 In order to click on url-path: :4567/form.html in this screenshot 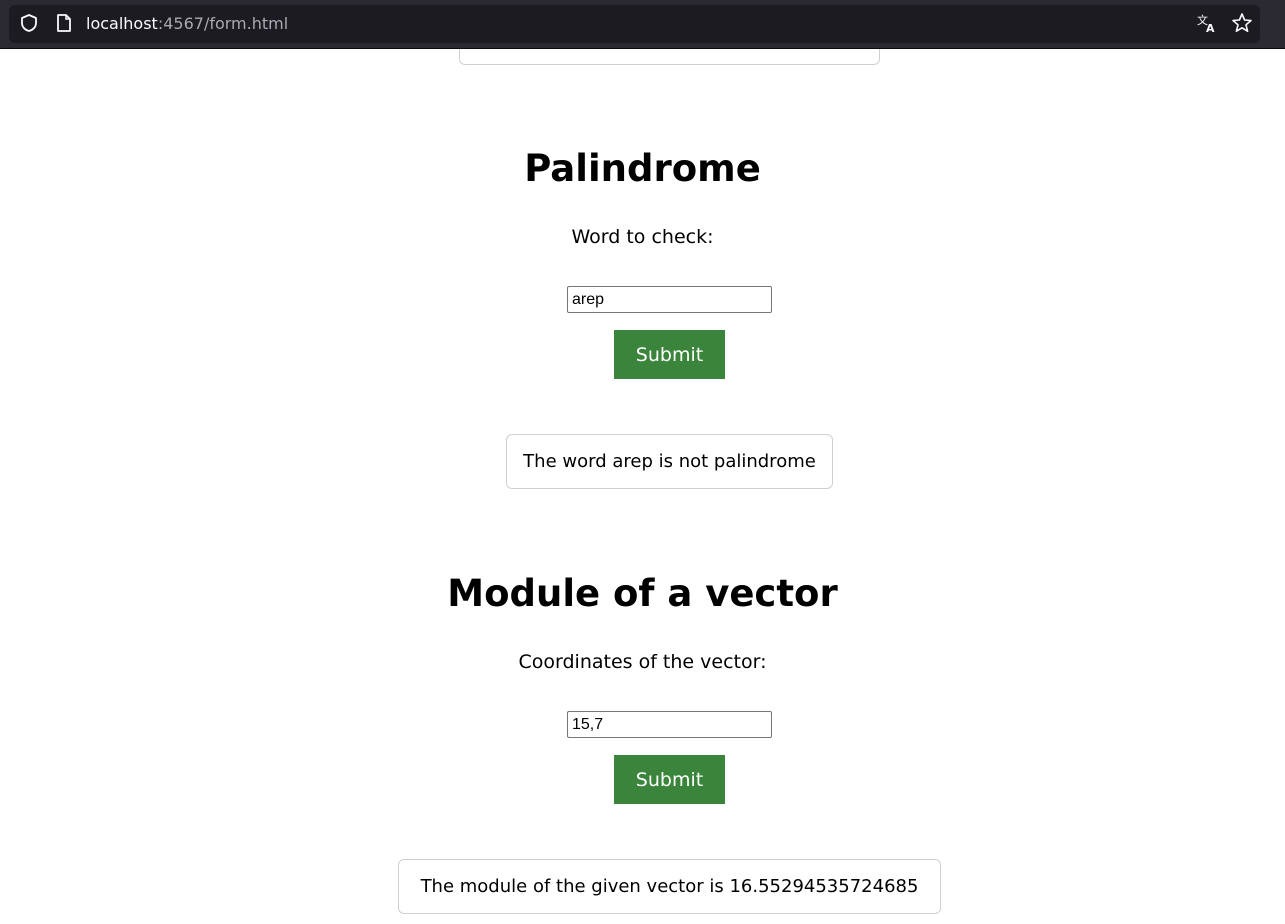, I will do `click(223, 23)`.